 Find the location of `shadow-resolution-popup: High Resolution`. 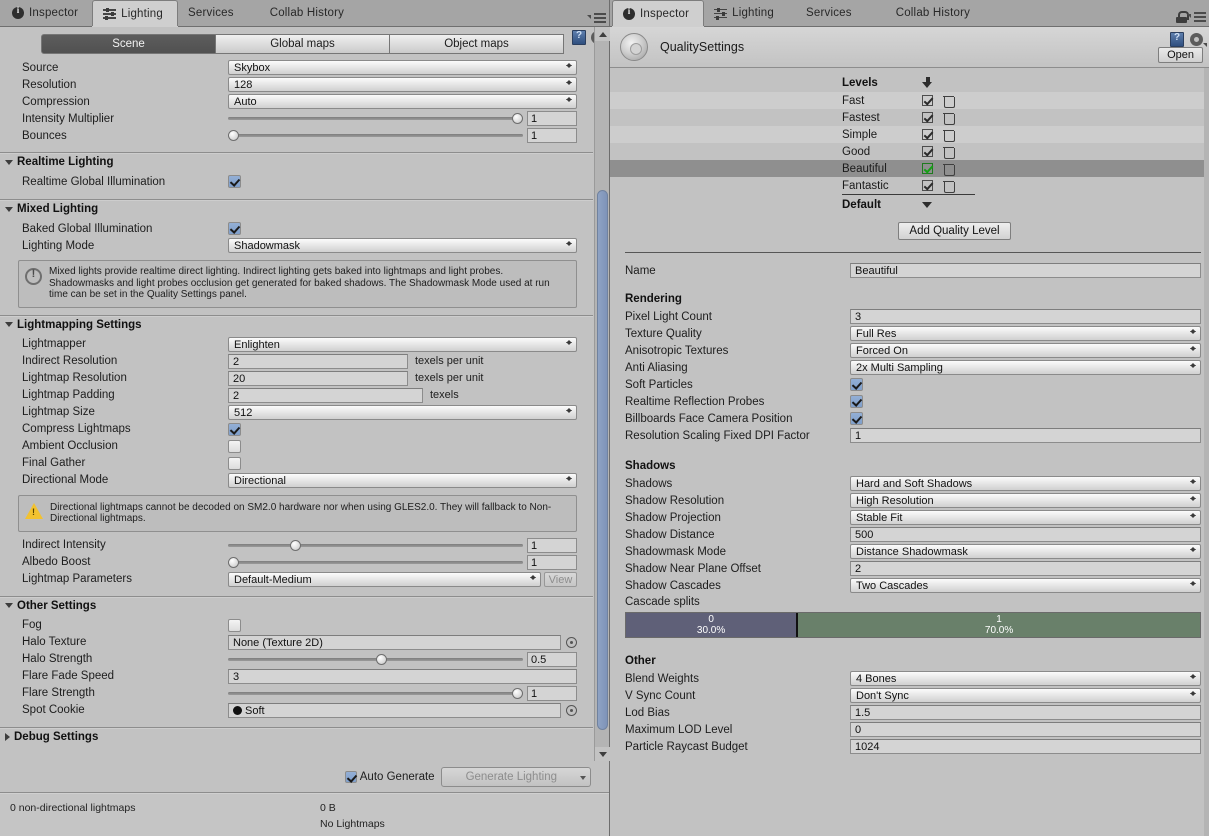

shadow-resolution-popup: High Resolution is located at coordinates (1025, 500).